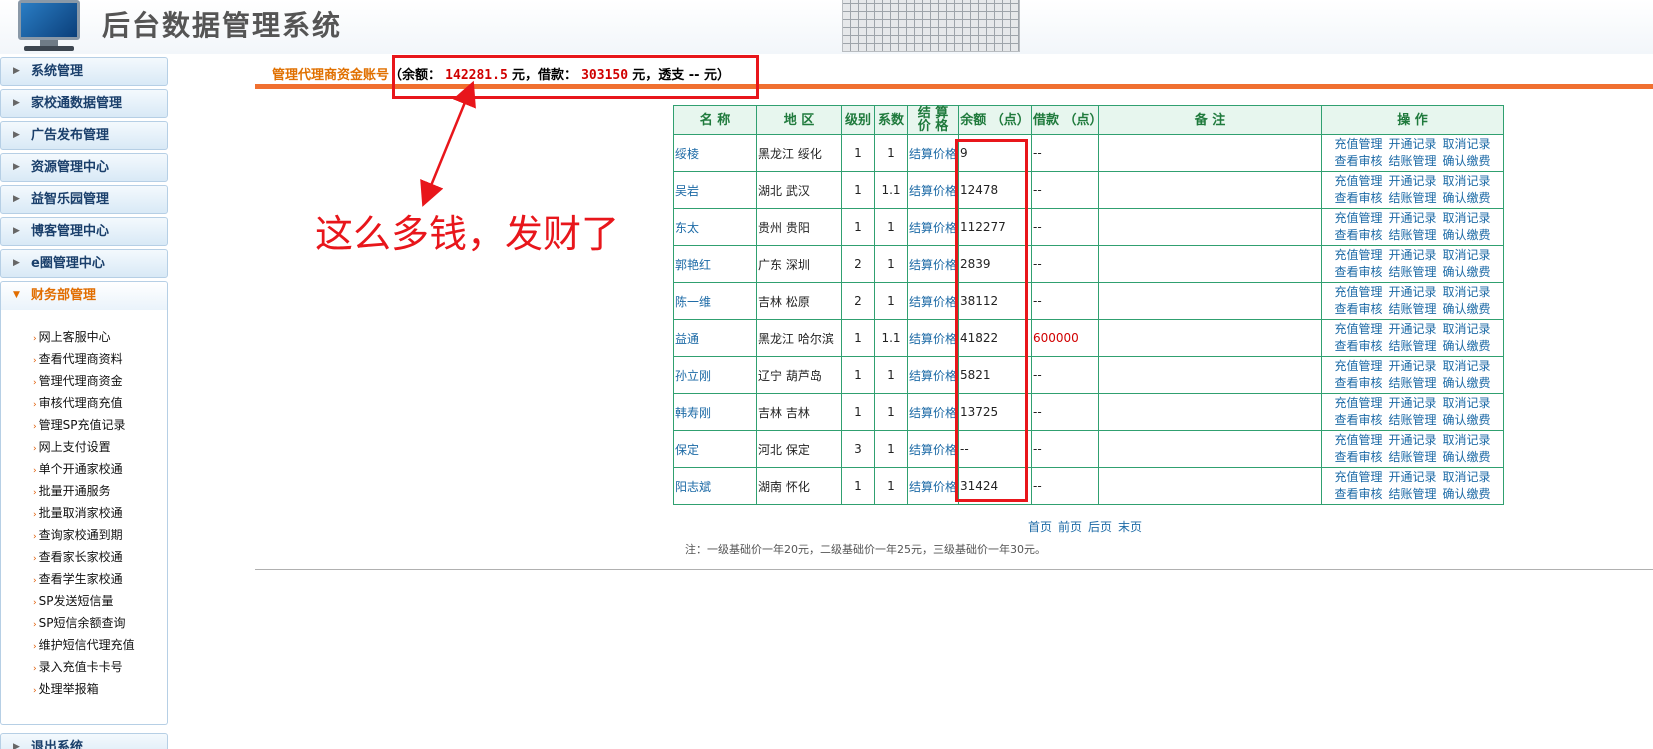 Image resolution: width=1653 pixels, height=749 pixels. What do you see at coordinates (715, 153) in the screenshot?
I see `agent-name-link: 绥棱` at bounding box center [715, 153].